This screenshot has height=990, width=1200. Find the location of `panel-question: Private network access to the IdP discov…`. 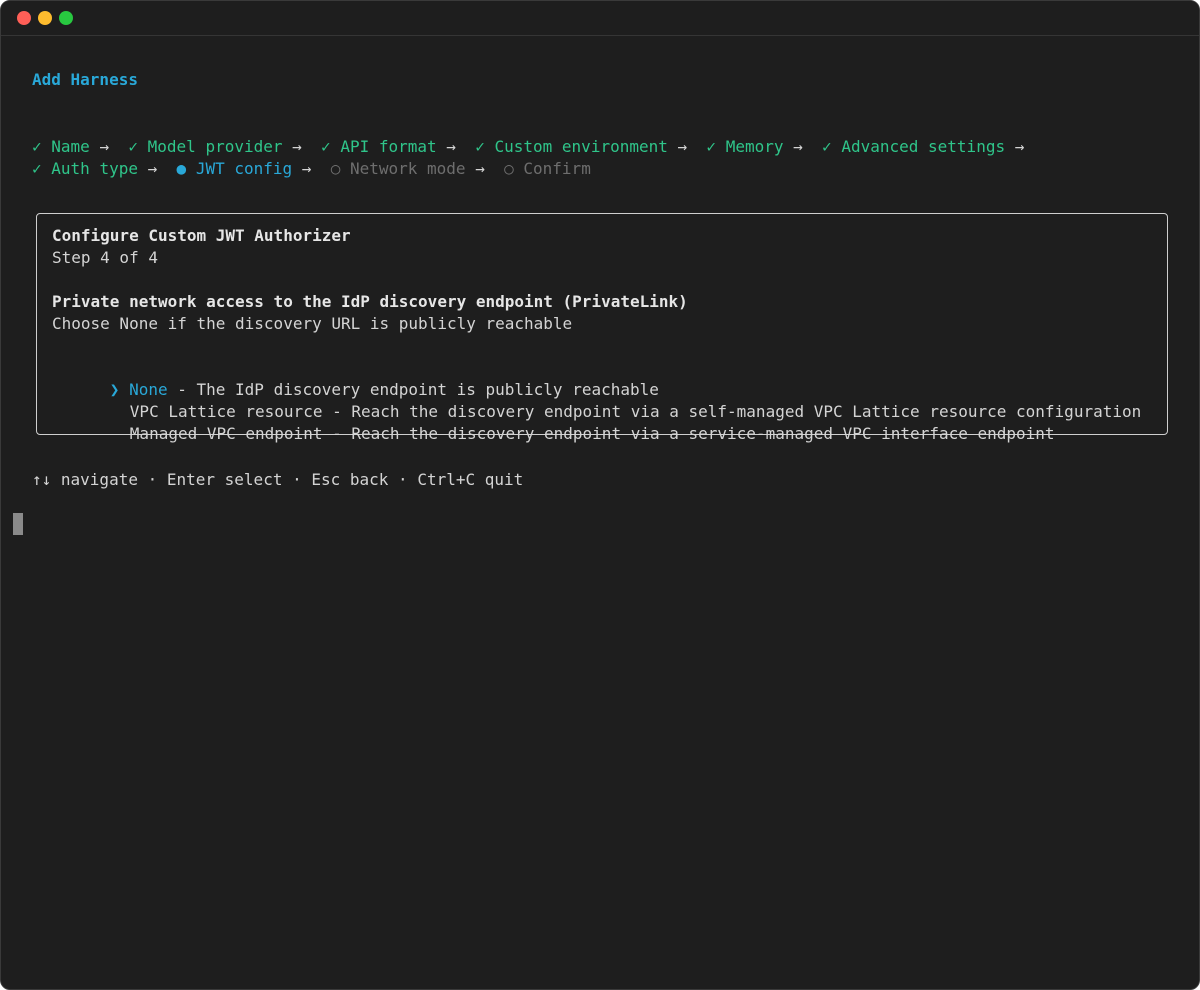

panel-question: Private network access to the IdP discov… is located at coordinates (370, 301).